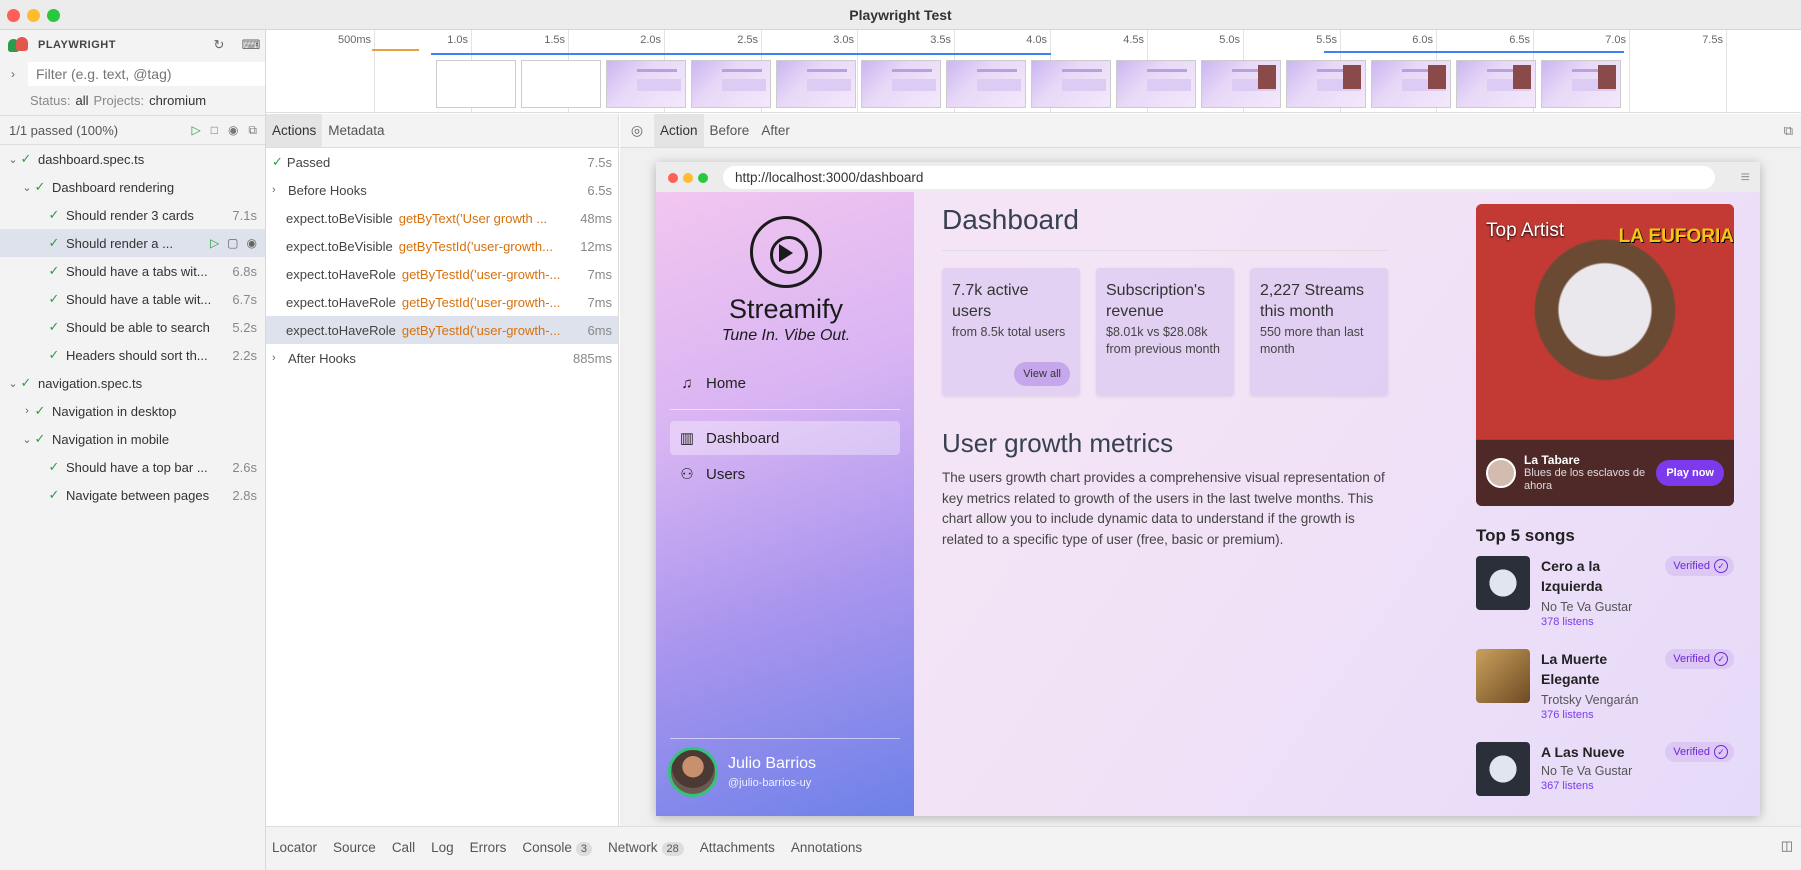  I want to click on tree-item-group: ⌄ ✓ Dashboard rendering, so click(132, 187).